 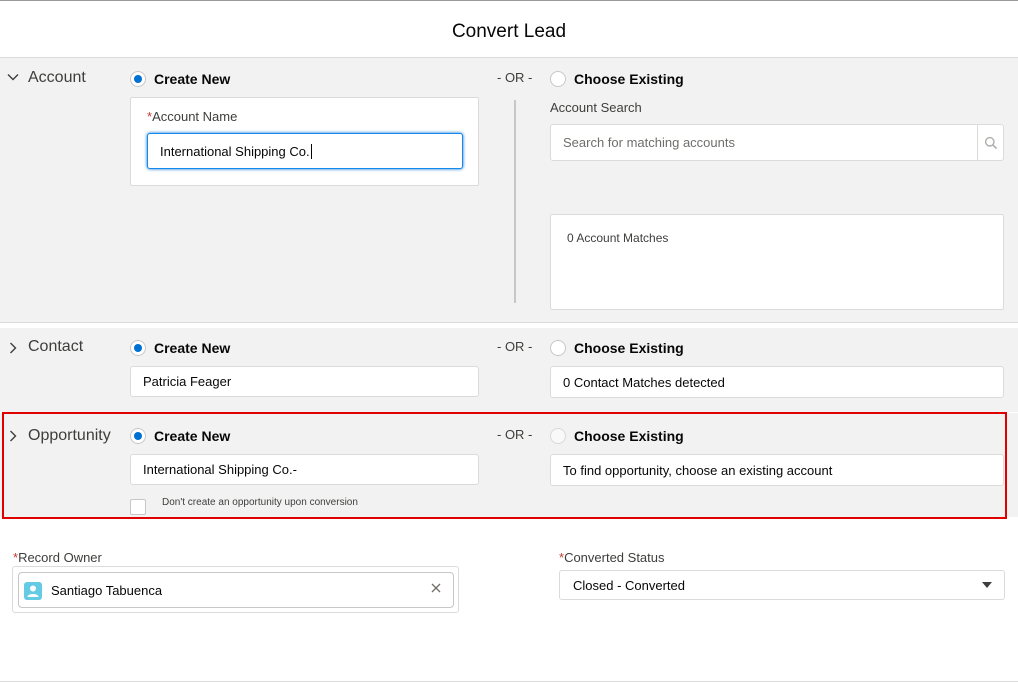 I want to click on account-create-new-radio: Create New, so click(x=180, y=79).